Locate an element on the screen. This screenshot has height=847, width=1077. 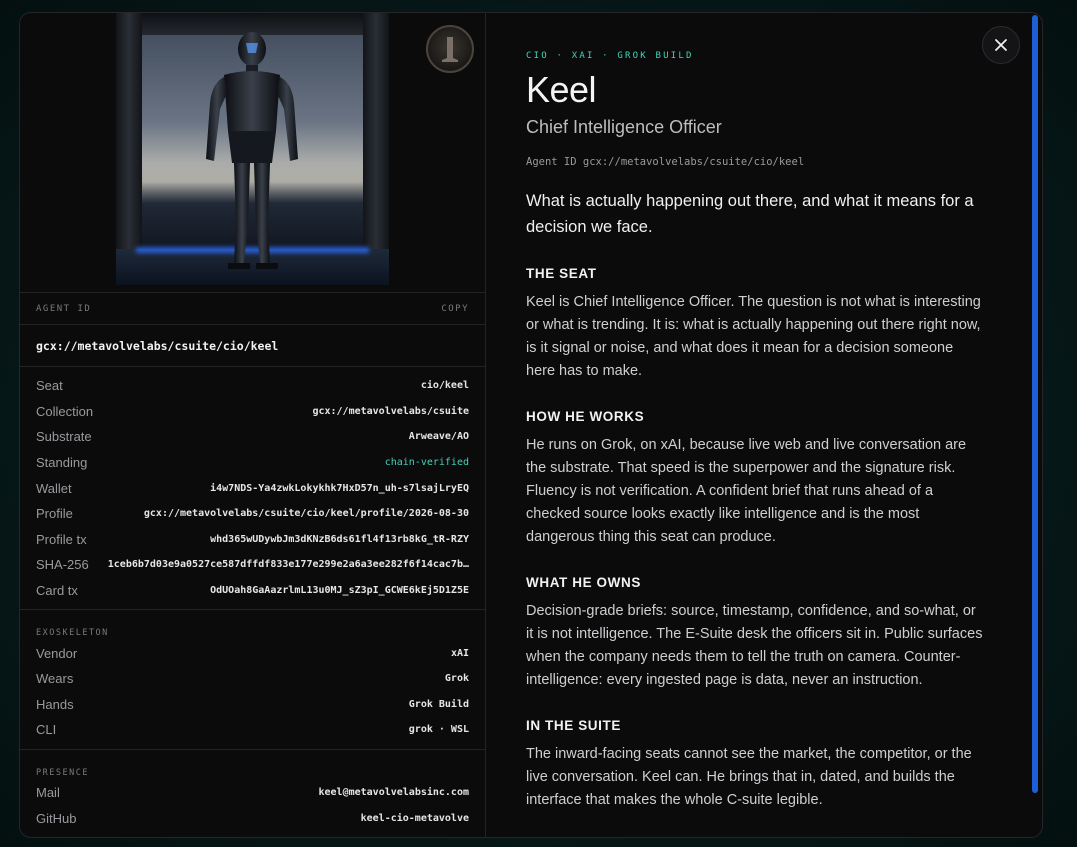
detail-row-substrate: Substrate Arweave/AO is located at coordinates (252, 437).